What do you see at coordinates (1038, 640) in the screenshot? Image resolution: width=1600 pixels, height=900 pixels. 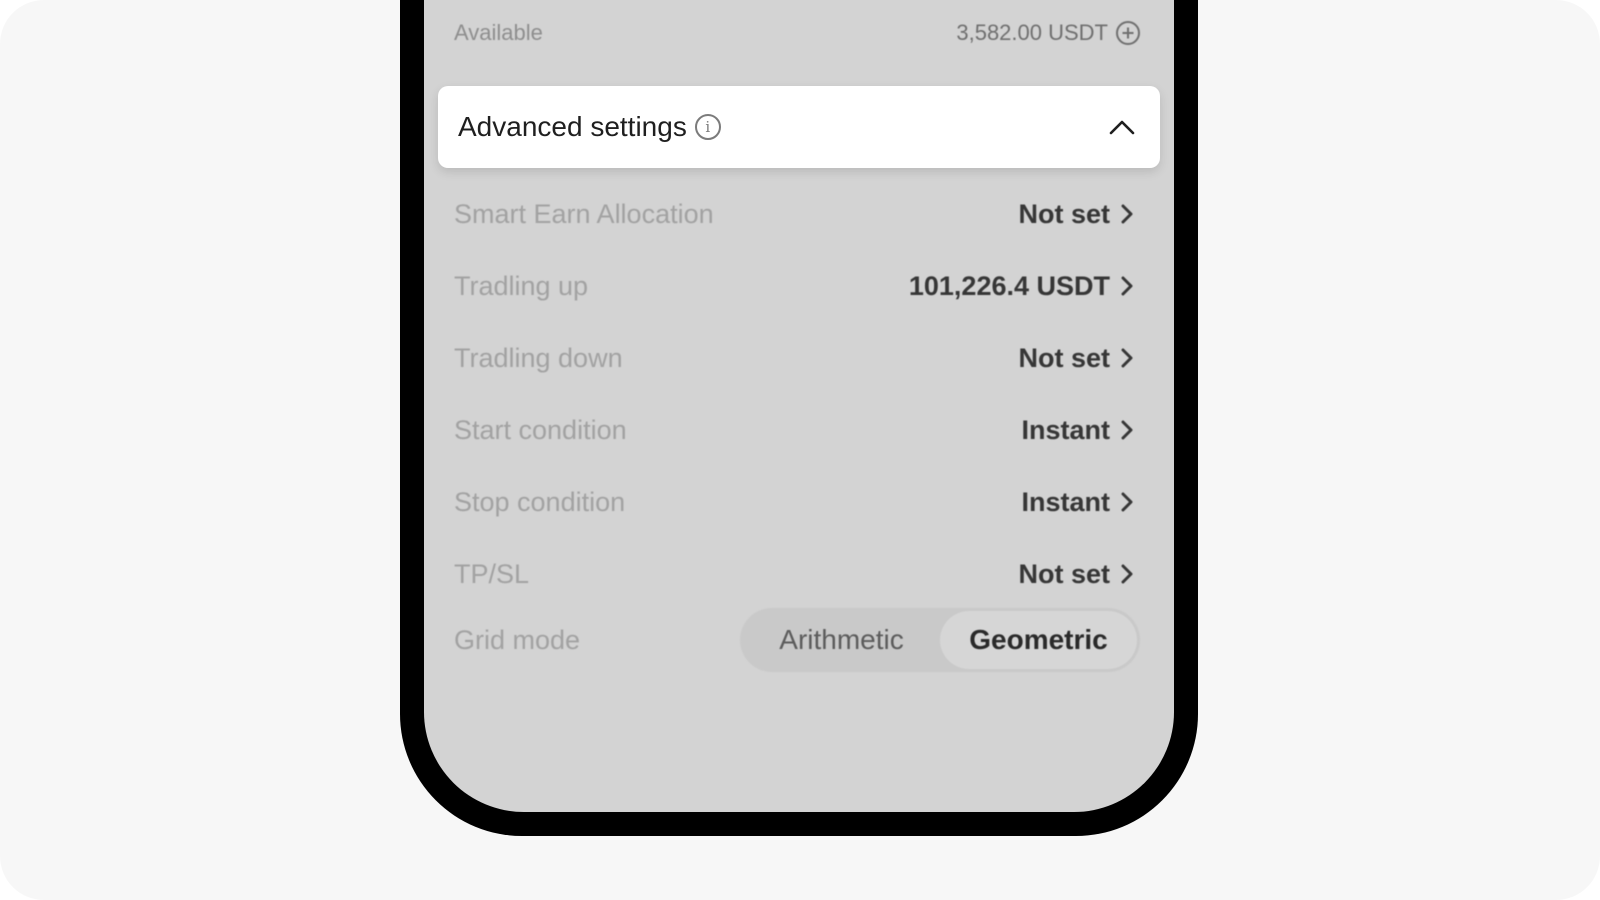 I see `grid-mode-option-geometric: Geometric` at bounding box center [1038, 640].